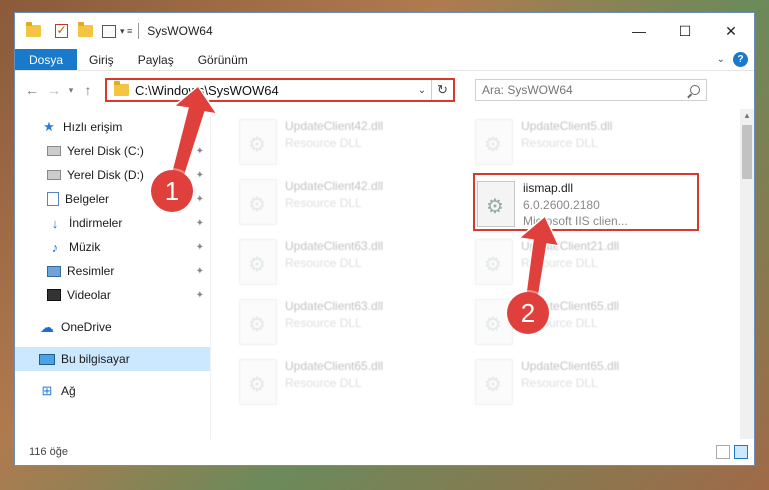 The image size is (769, 490). Describe the element at coordinates (740, 59) in the screenshot. I see `help-icon: ?` at that location.